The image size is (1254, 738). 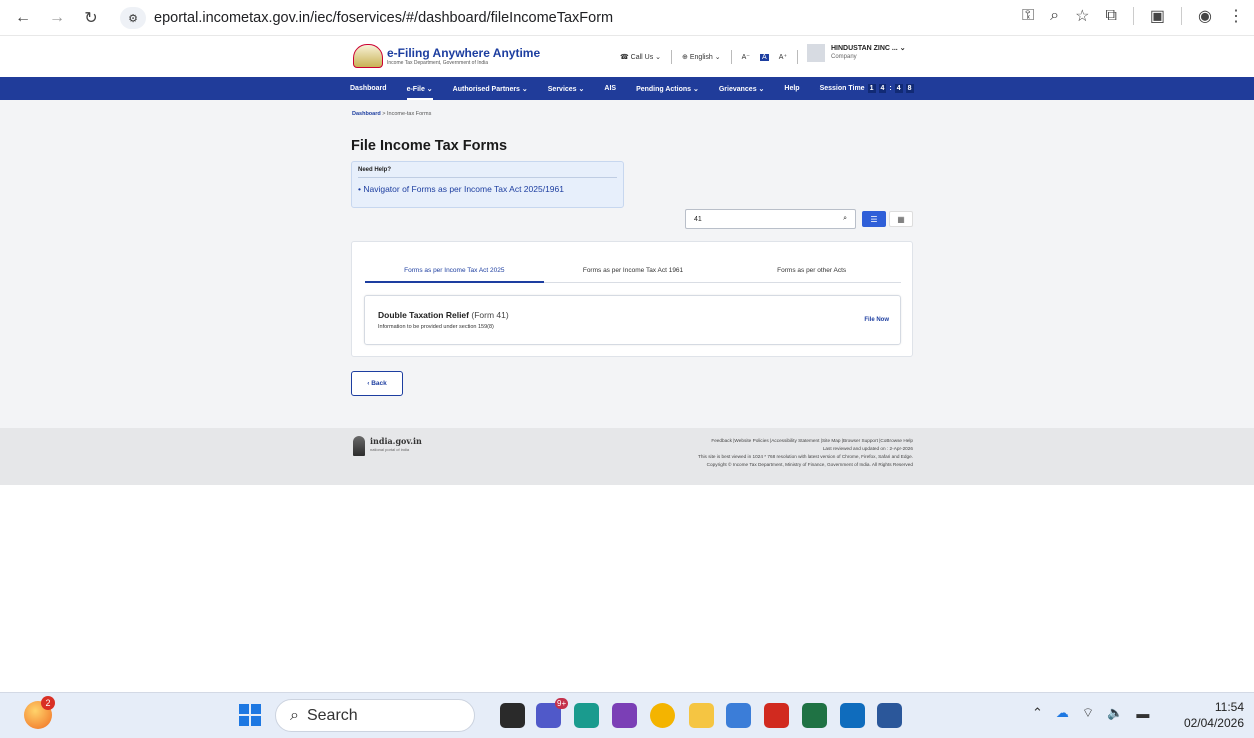 What do you see at coordinates (764, 57) in the screenshot?
I see `font-normal-button: A` at bounding box center [764, 57].